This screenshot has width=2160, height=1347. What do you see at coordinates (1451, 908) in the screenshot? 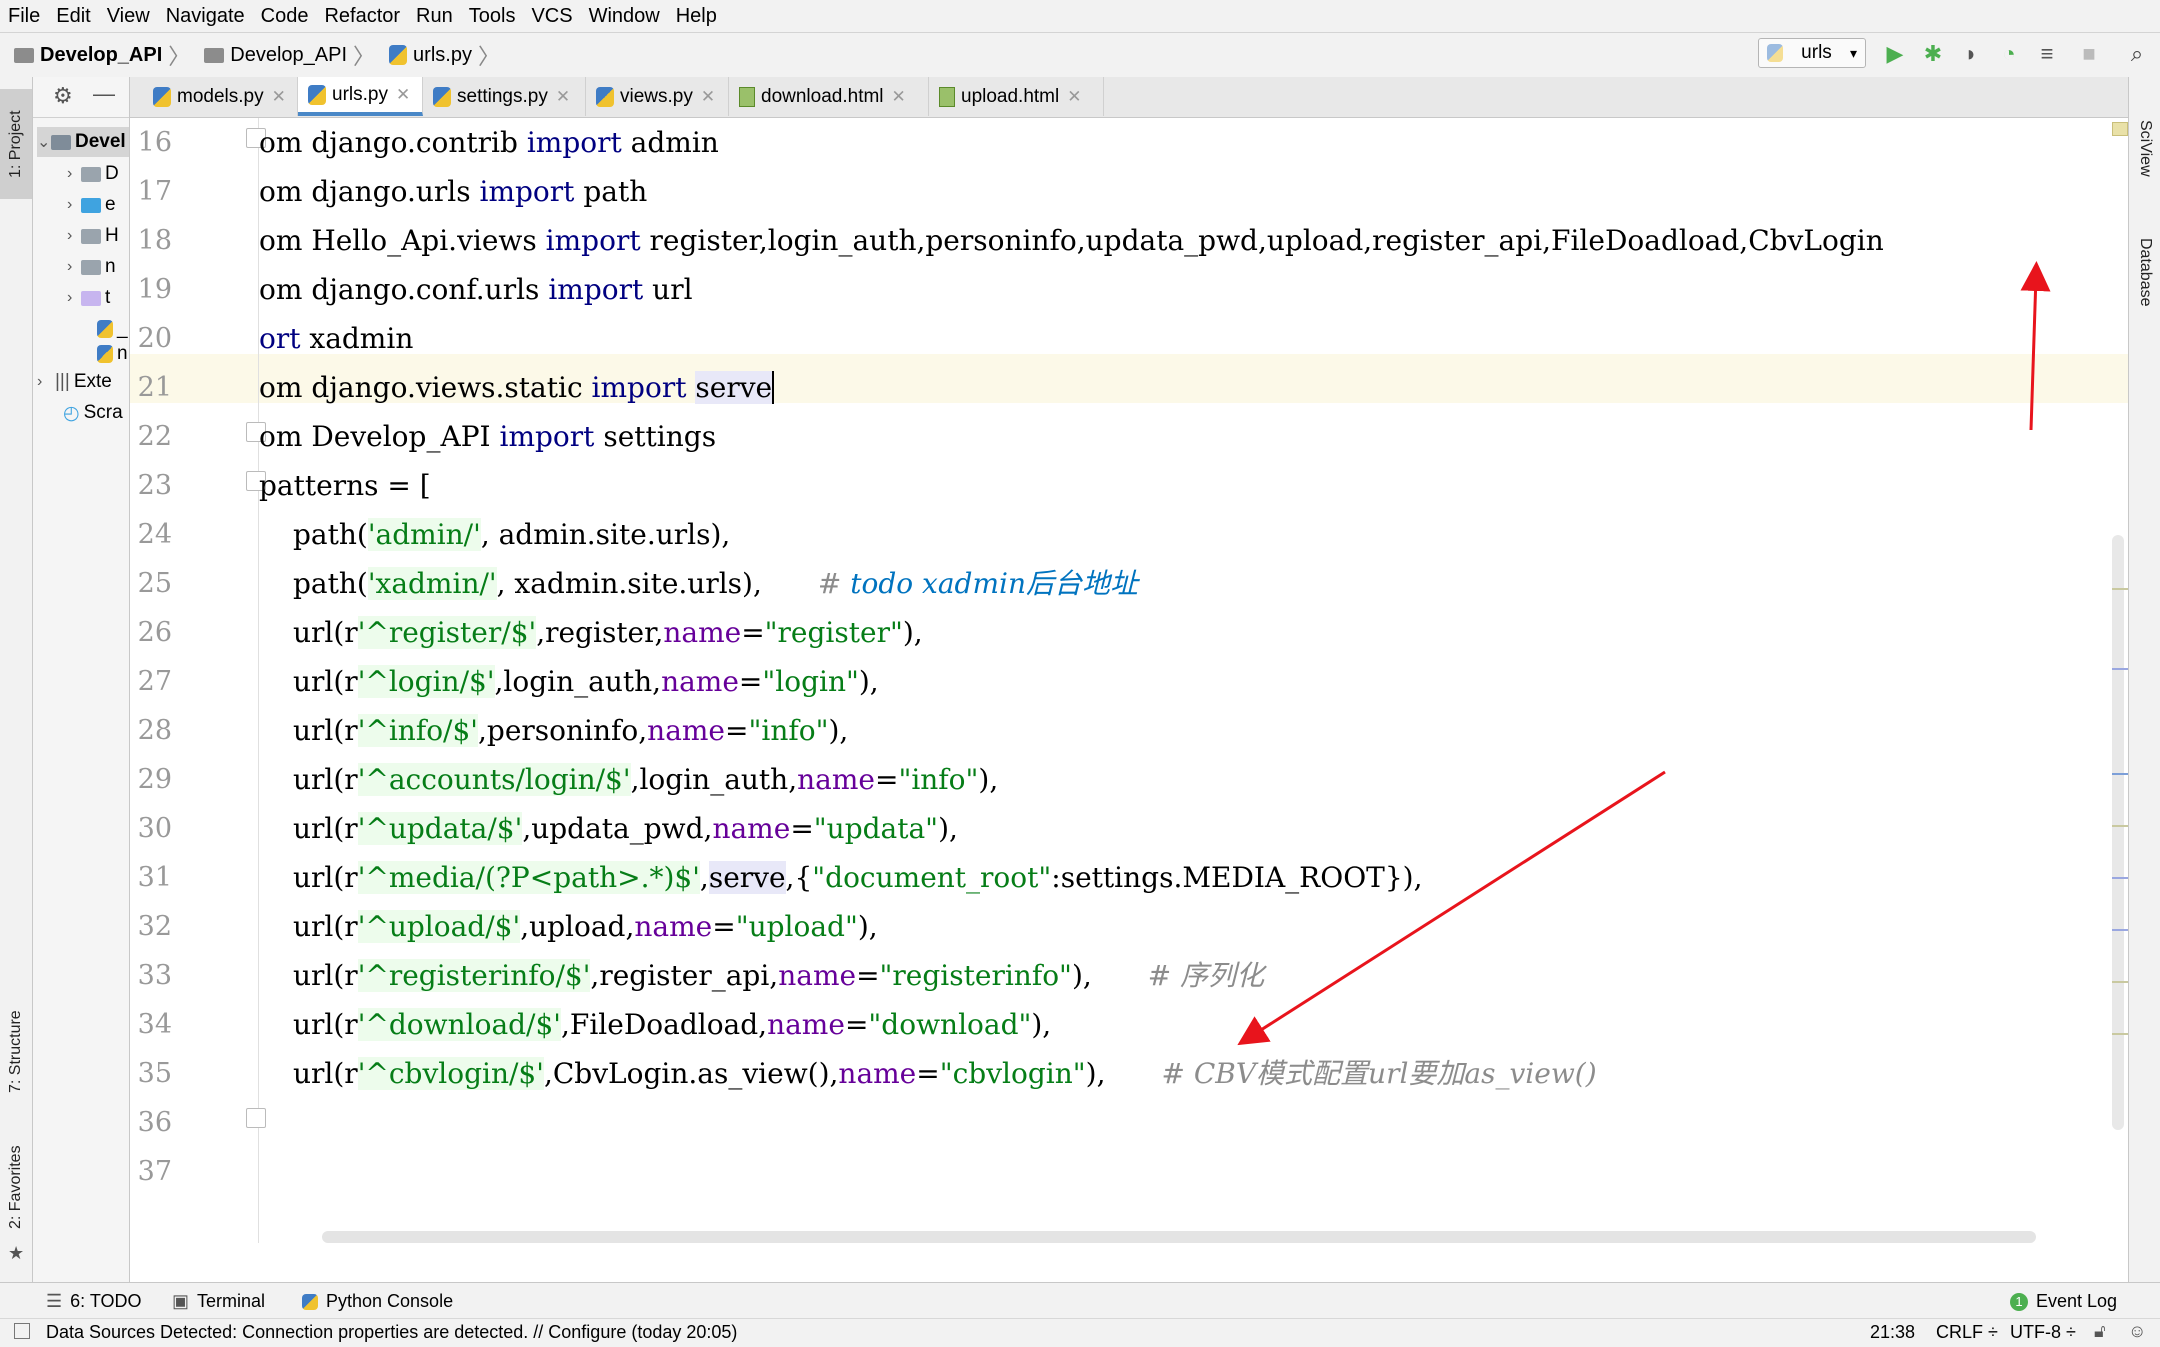
I see `annotation-arrow-down` at bounding box center [1451, 908].